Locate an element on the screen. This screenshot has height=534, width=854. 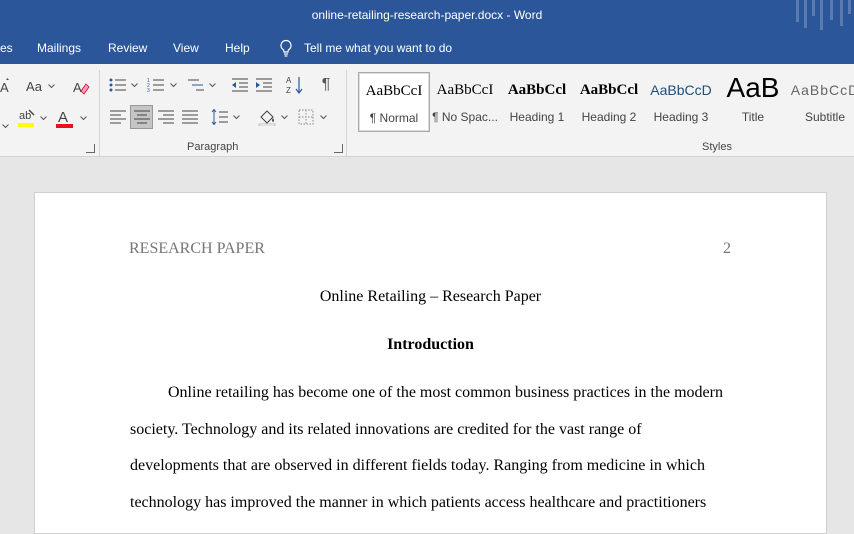
change-case-button: Aa is located at coordinates (34, 86).